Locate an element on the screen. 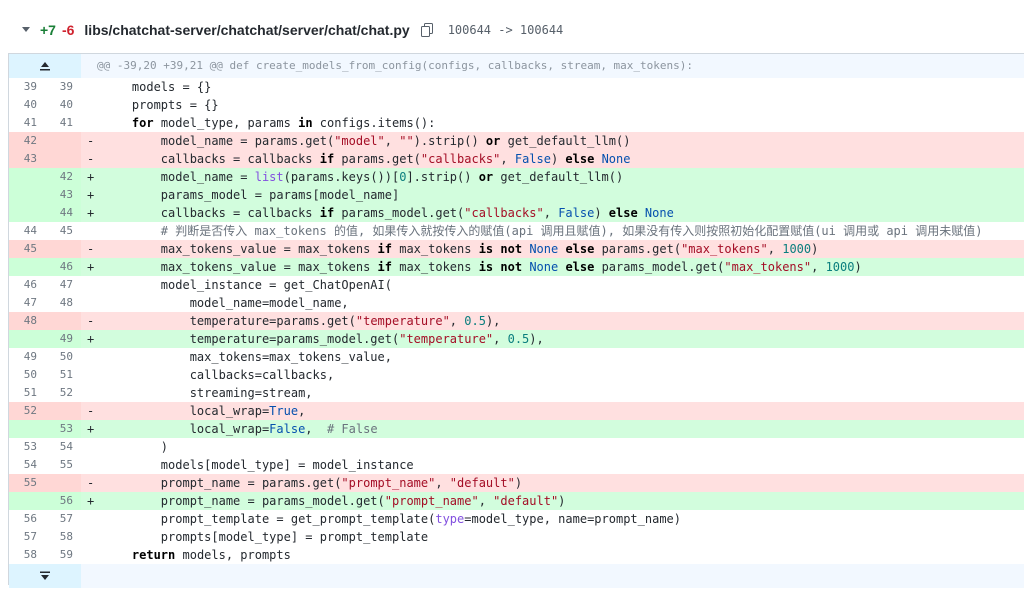 This screenshot has height=601, width=1024. old-line-number: 43 is located at coordinates (27, 159).